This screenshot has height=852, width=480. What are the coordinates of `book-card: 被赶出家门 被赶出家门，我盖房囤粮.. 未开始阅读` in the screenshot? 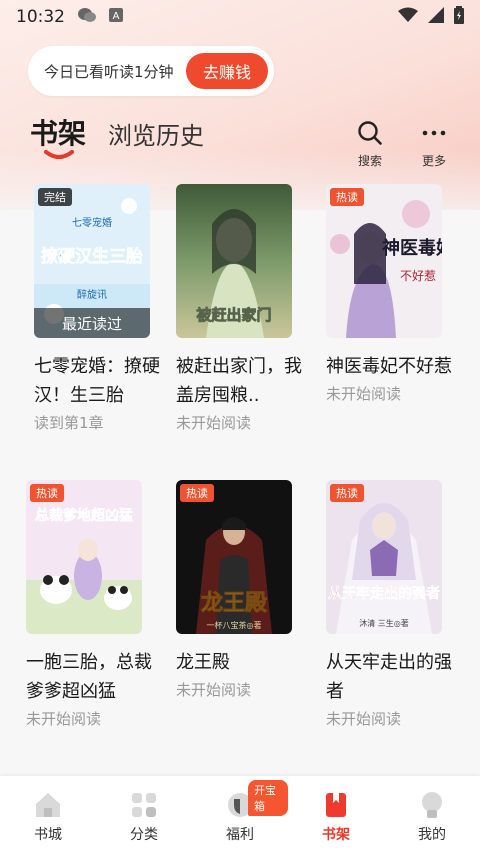 It's located at (241, 308).